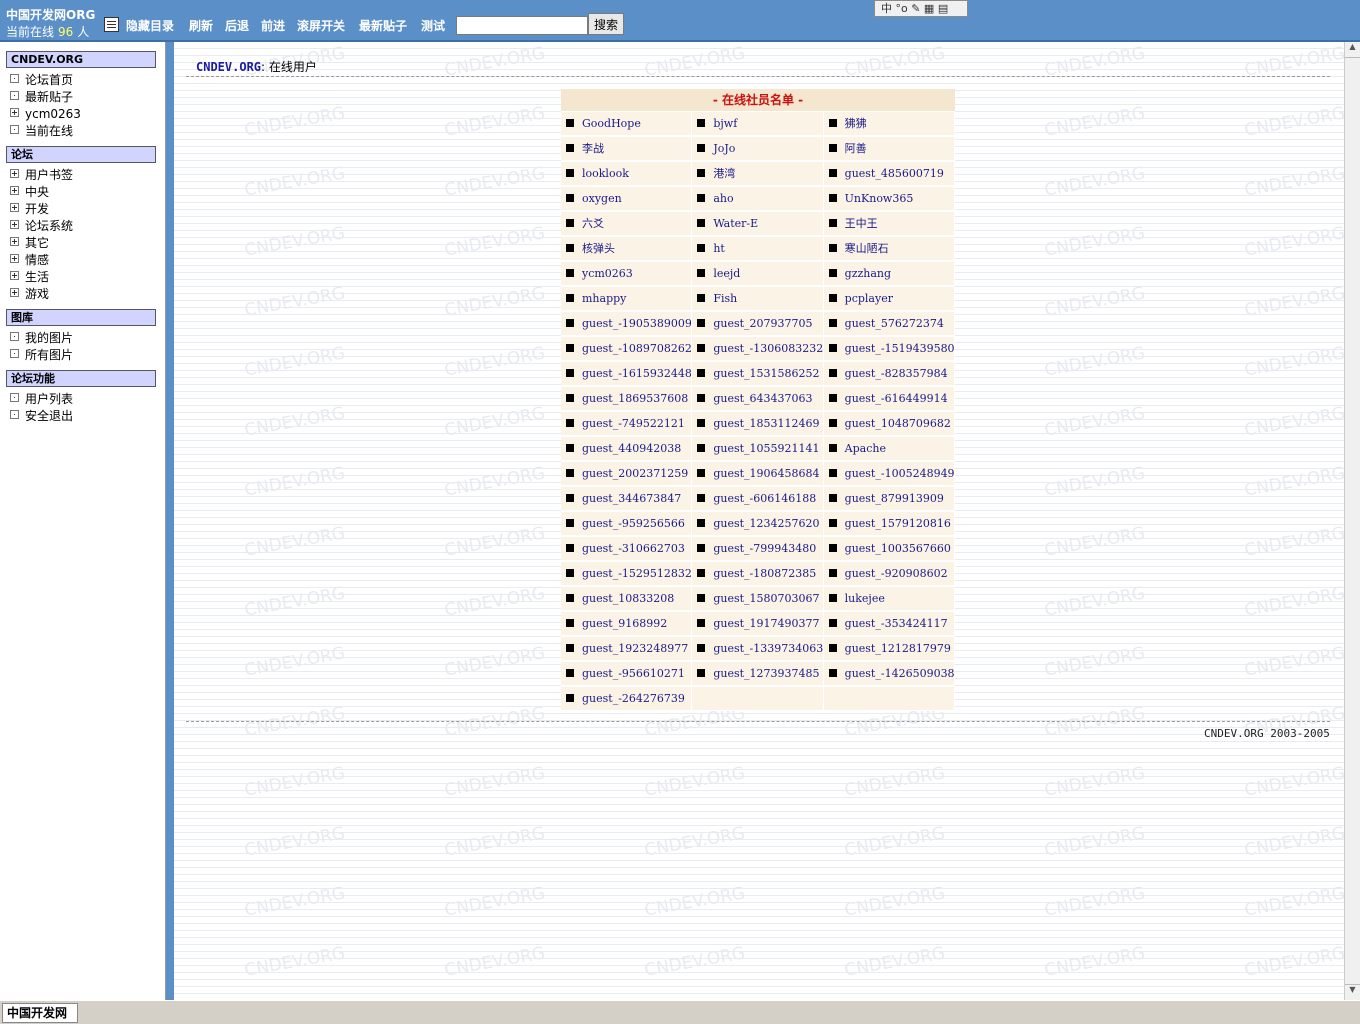  What do you see at coordinates (636, 373) in the screenshot?
I see `member-name-link: guest_-1615932448` at bounding box center [636, 373].